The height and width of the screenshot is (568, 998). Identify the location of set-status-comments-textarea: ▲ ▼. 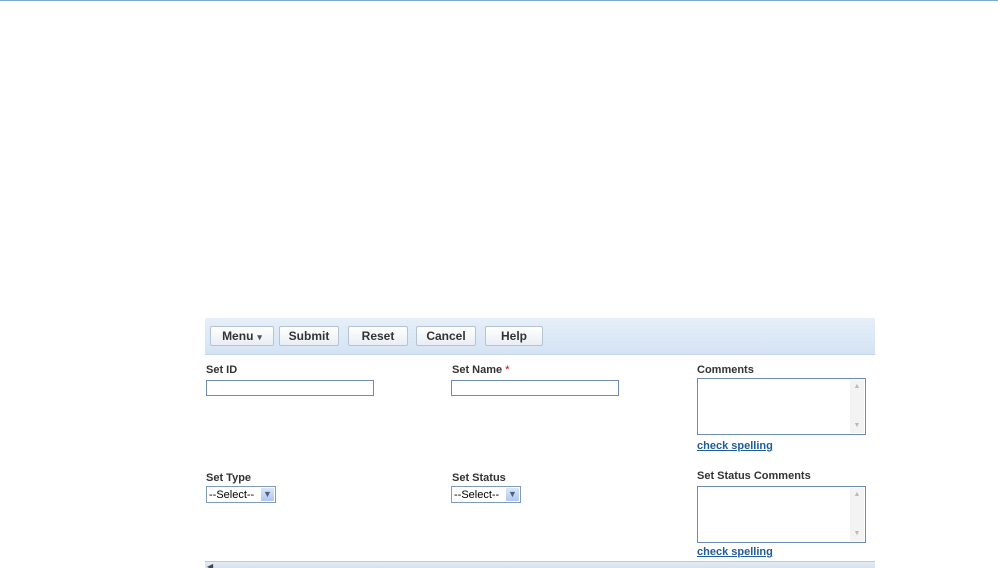
(781, 514).